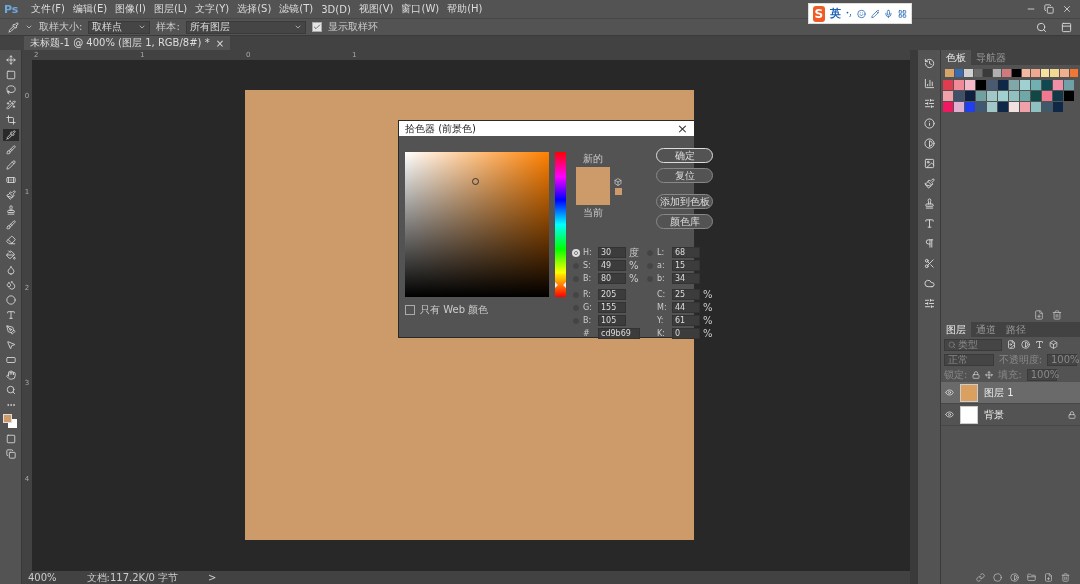  Describe the element at coordinates (684, 201) in the screenshot. I see `dialog-button: 添加到色板` at that location.